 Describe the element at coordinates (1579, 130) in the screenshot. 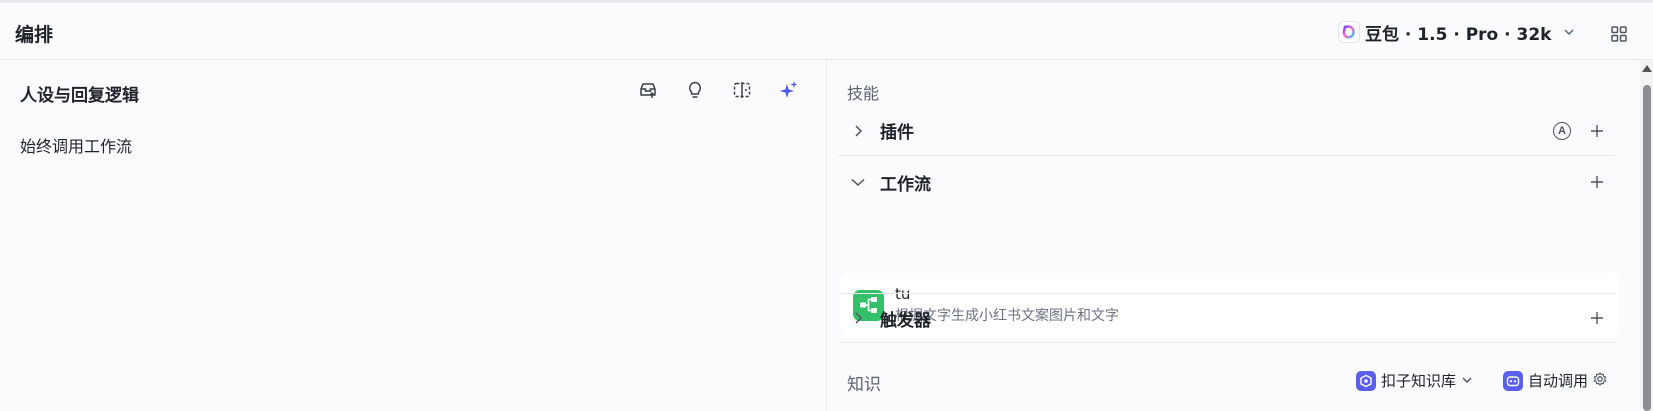

I see `plugins-actions: A` at that location.